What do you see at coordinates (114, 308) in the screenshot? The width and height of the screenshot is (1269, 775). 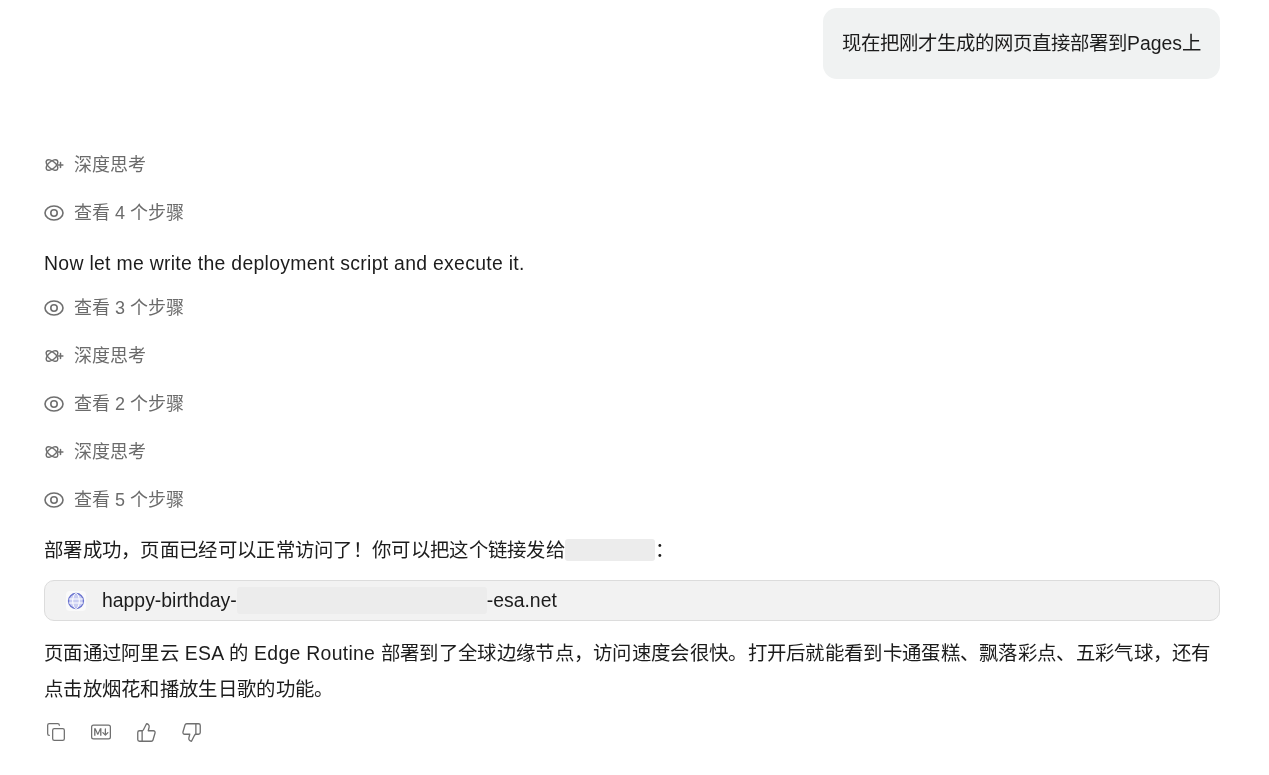 I see `steps-toggle: 查看 3 个步骤` at bounding box center [114, 308].